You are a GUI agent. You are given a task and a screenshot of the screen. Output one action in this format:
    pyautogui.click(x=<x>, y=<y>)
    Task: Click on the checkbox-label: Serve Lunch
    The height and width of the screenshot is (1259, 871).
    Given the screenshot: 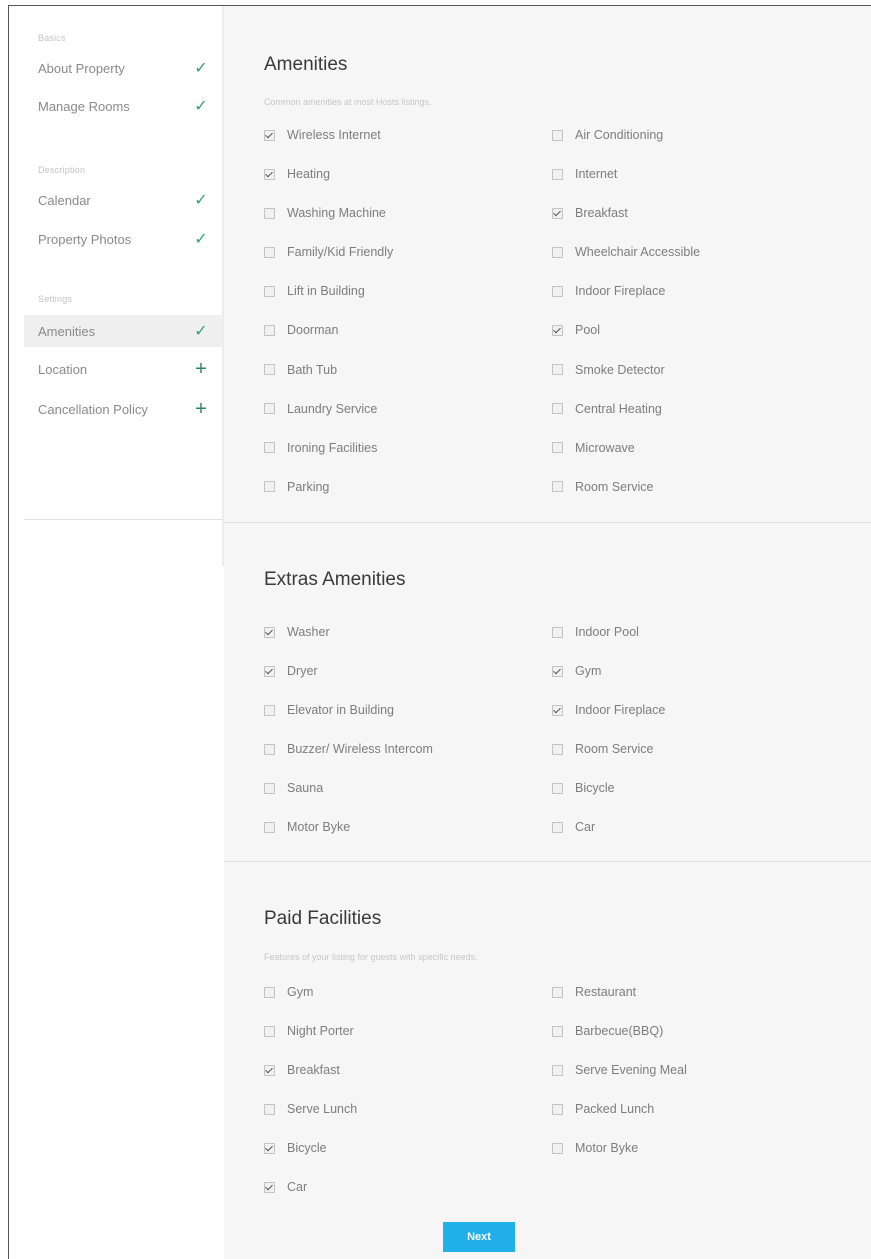 What is the action you would take?
    pyautogui.click(x=322, y=1109)
    